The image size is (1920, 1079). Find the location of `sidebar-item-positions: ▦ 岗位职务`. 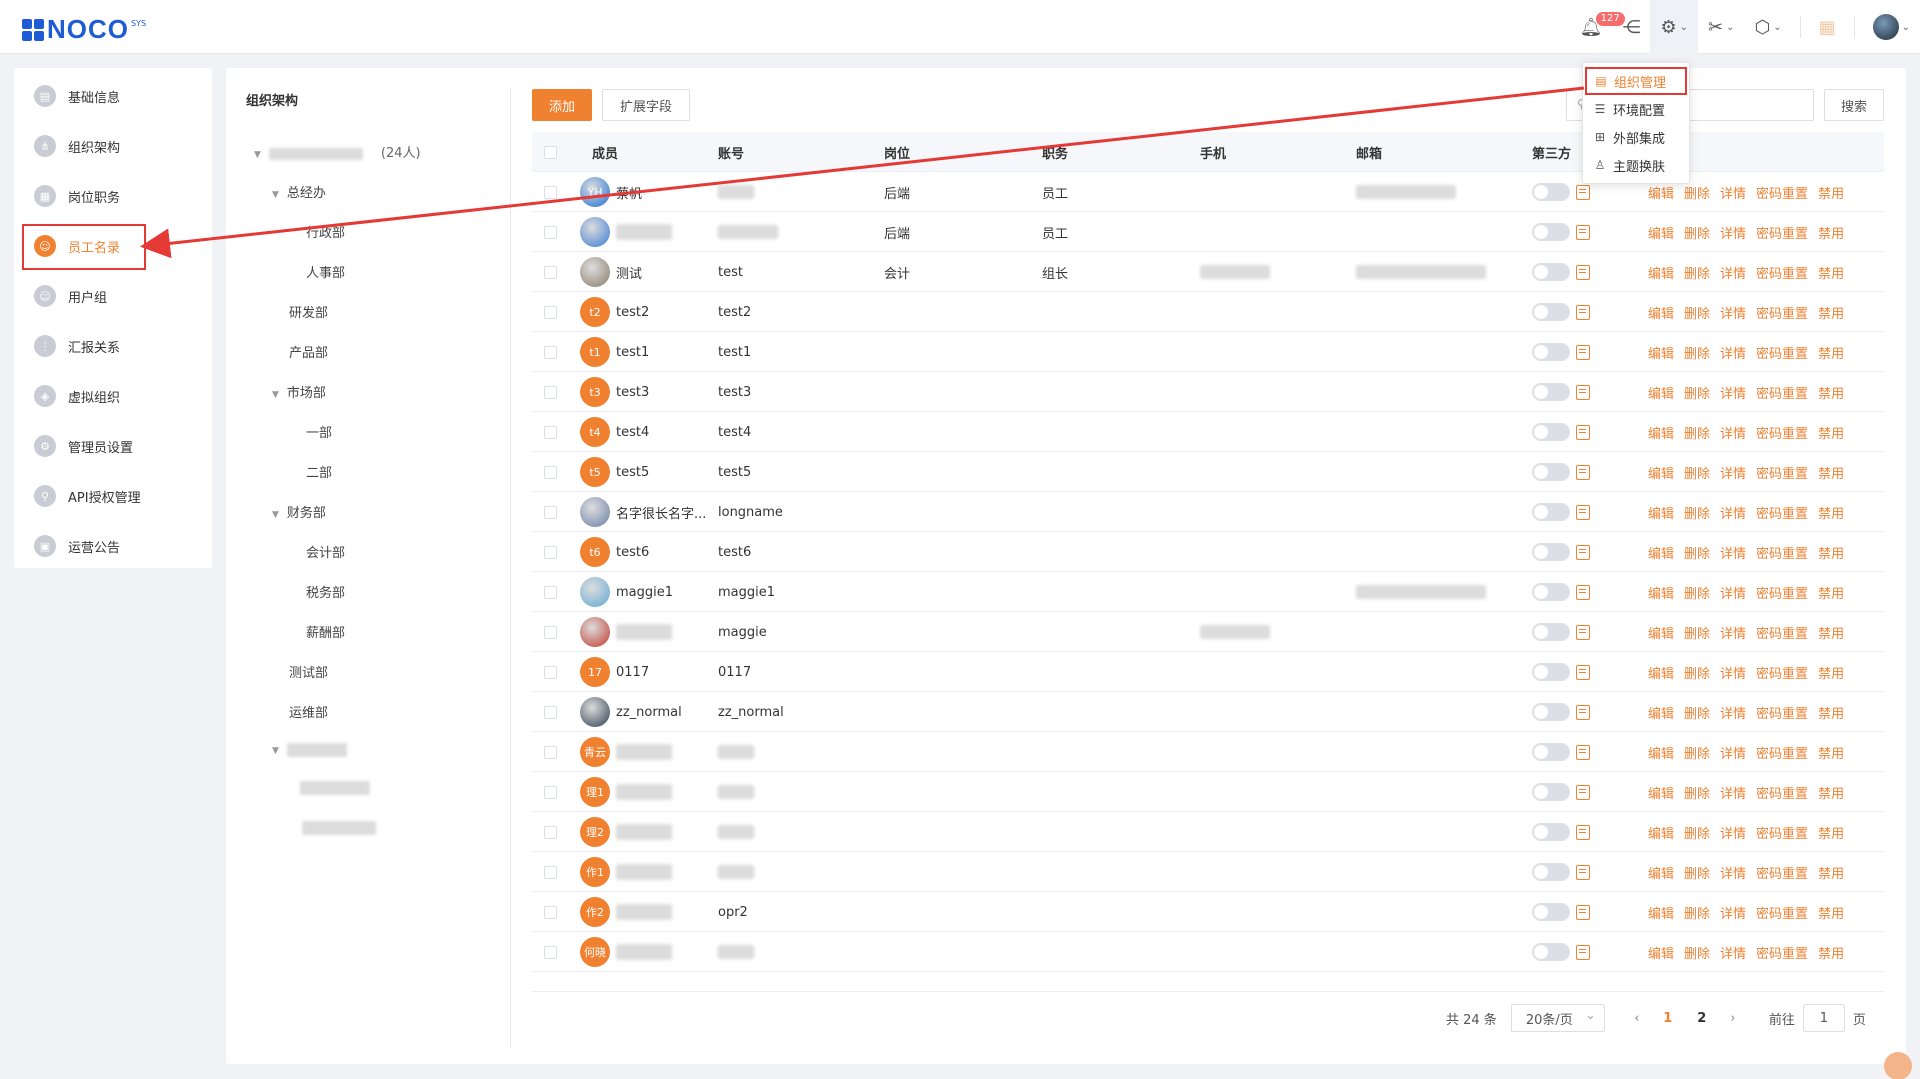

sidebar-item-positions: ▦ 岗位职务 is located at coordinates (113, 196).